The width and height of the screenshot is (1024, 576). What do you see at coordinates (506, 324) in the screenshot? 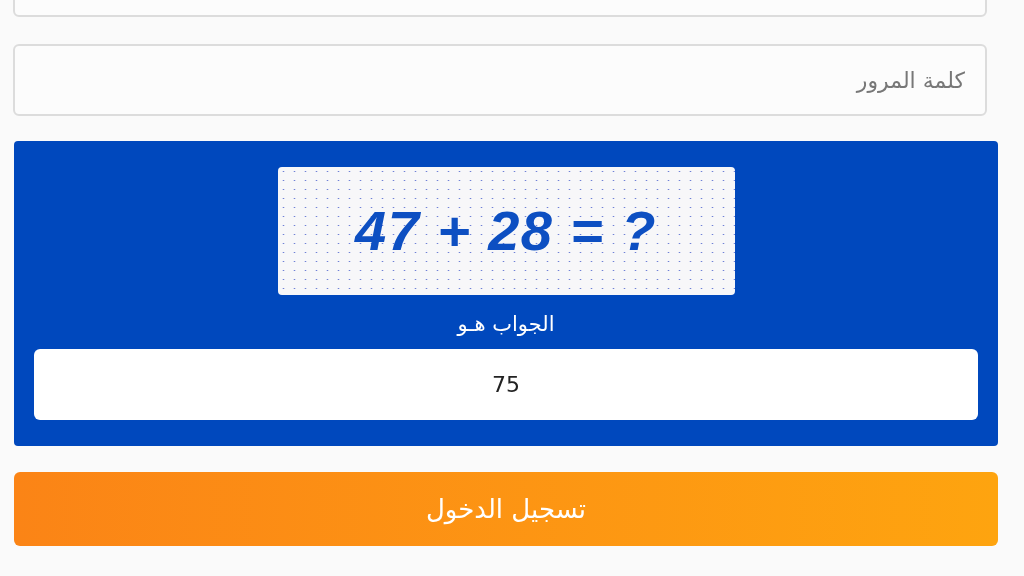
I see `answer-label: الجواب هـو` at bounding box center [506, 324].